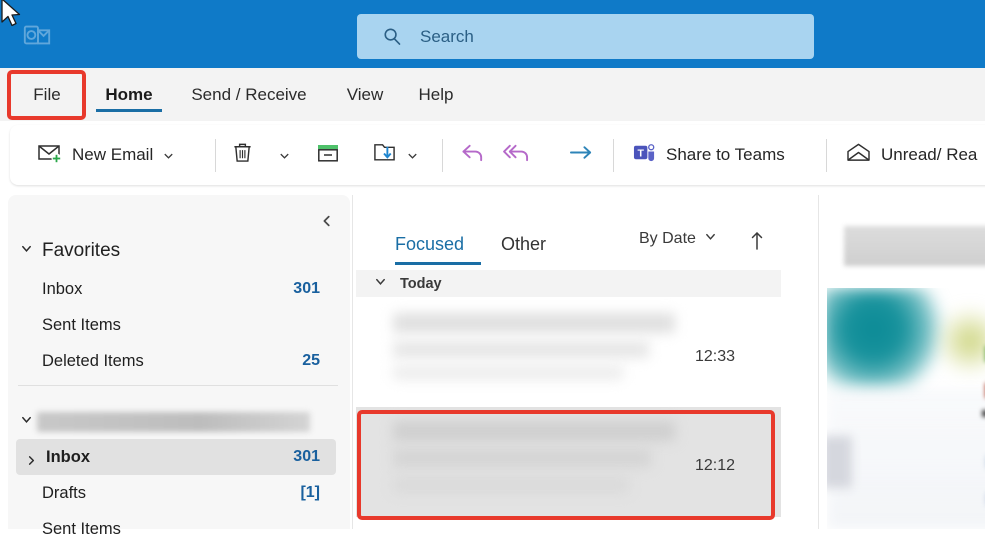 The image size is (985, 547). What do you see at coordinates (176, 289) in the screenshot?
I see `sidebar-item-favorites-inbox: Inbox 301` at bounding box center [176, 289].